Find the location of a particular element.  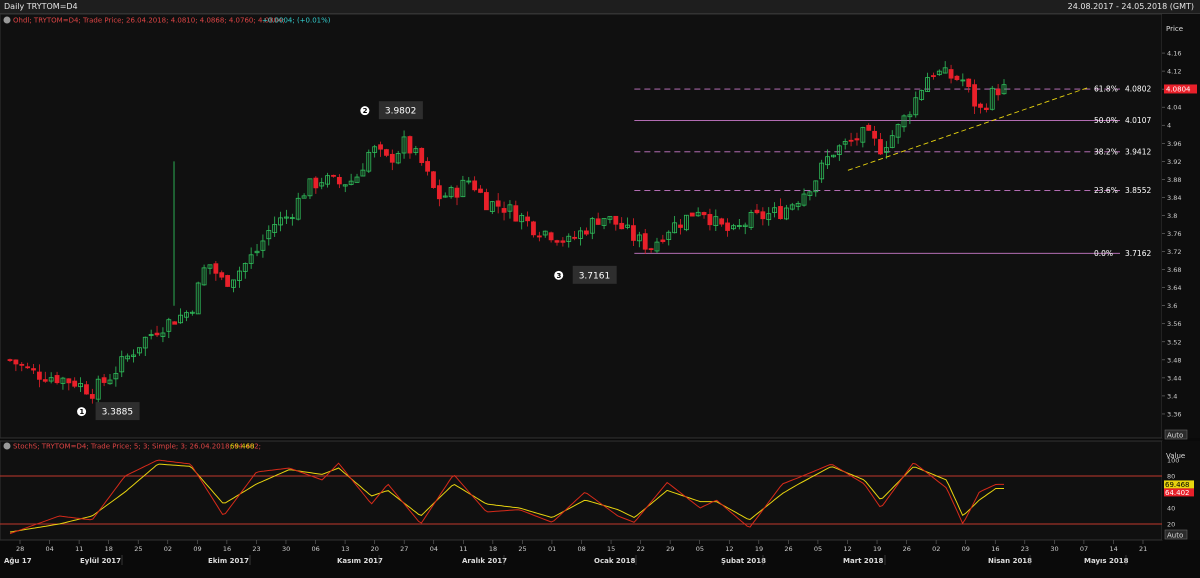

time-tick-label: 14 is located at coordinates (1113, 549).